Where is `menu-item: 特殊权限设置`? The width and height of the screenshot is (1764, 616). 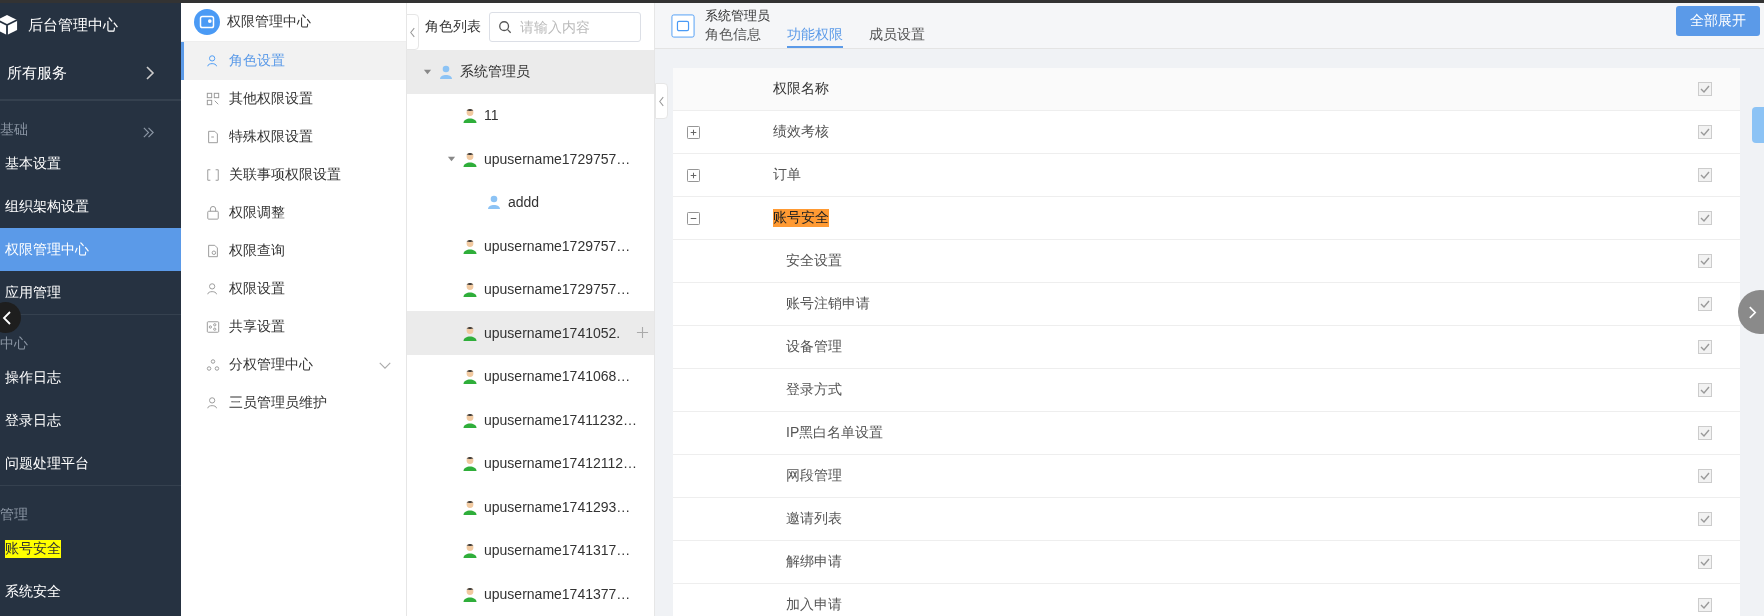 menu-item: 特殊权限设置 is located at coordinates (293, 137).